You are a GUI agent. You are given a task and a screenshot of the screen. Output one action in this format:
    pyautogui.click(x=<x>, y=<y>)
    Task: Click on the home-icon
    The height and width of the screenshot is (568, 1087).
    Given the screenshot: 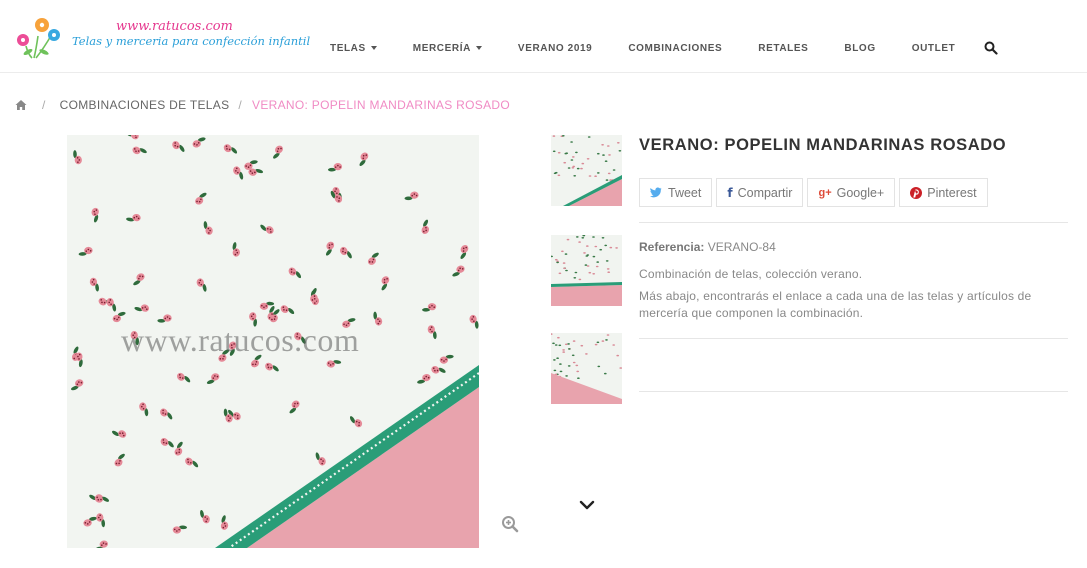 What is the action you would take?
    pyautogui.click(x=21, y=105)
    